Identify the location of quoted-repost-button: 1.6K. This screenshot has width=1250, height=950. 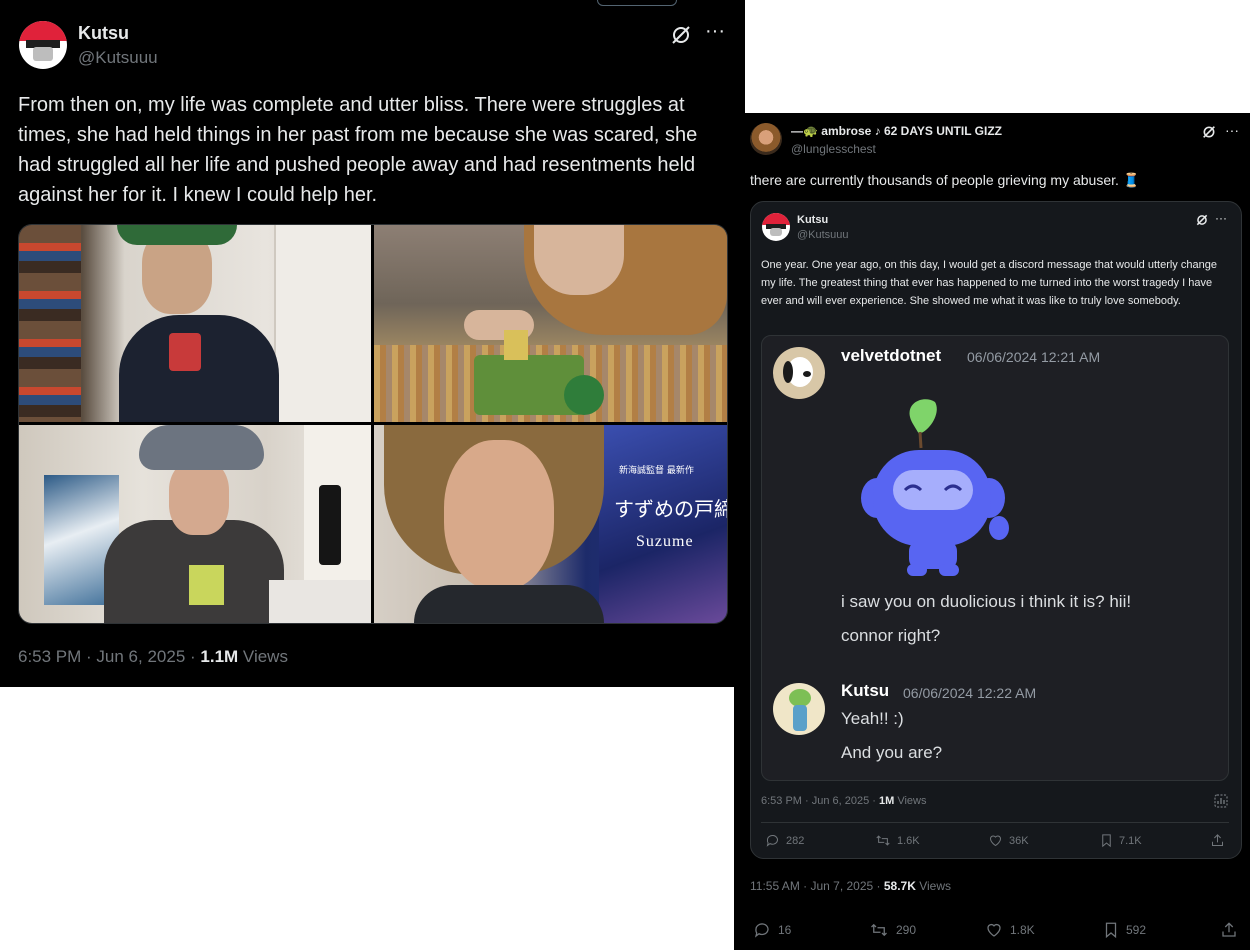
(897, 840).